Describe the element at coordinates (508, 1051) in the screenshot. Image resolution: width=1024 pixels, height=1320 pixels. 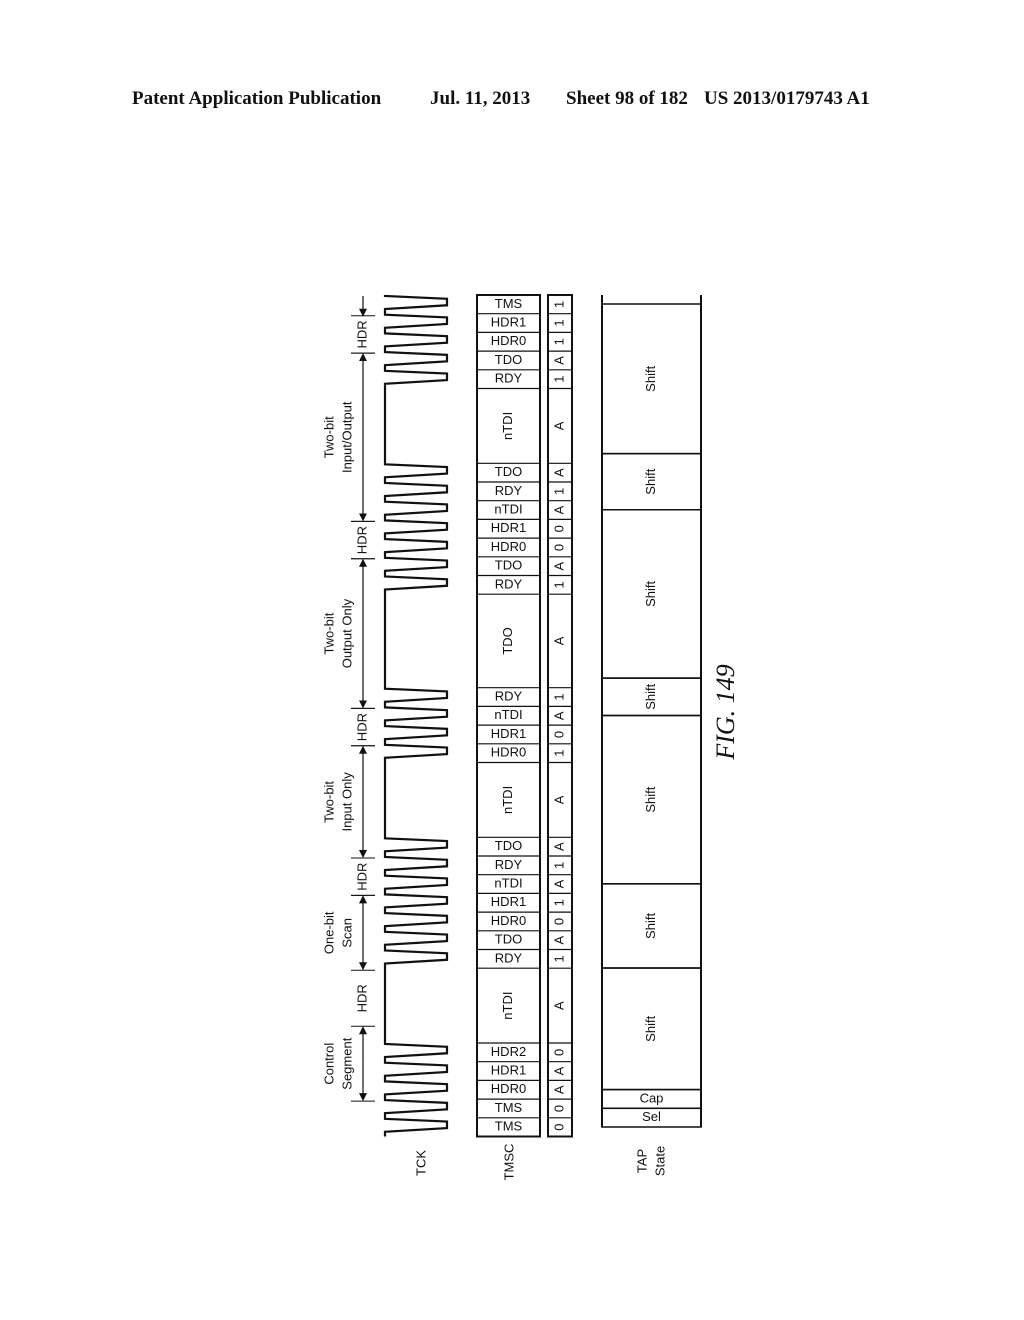
I see `tmsc-signal-cell: HDR2` at that location.